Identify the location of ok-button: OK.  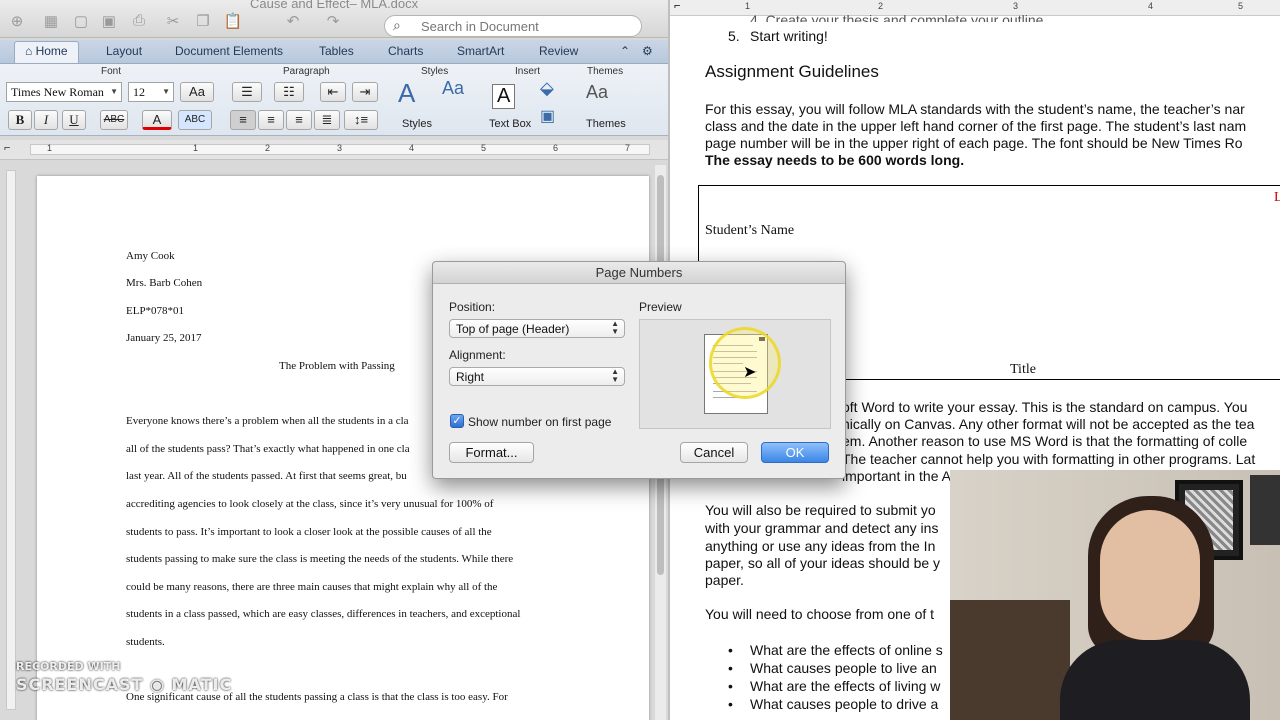
(795, 452).